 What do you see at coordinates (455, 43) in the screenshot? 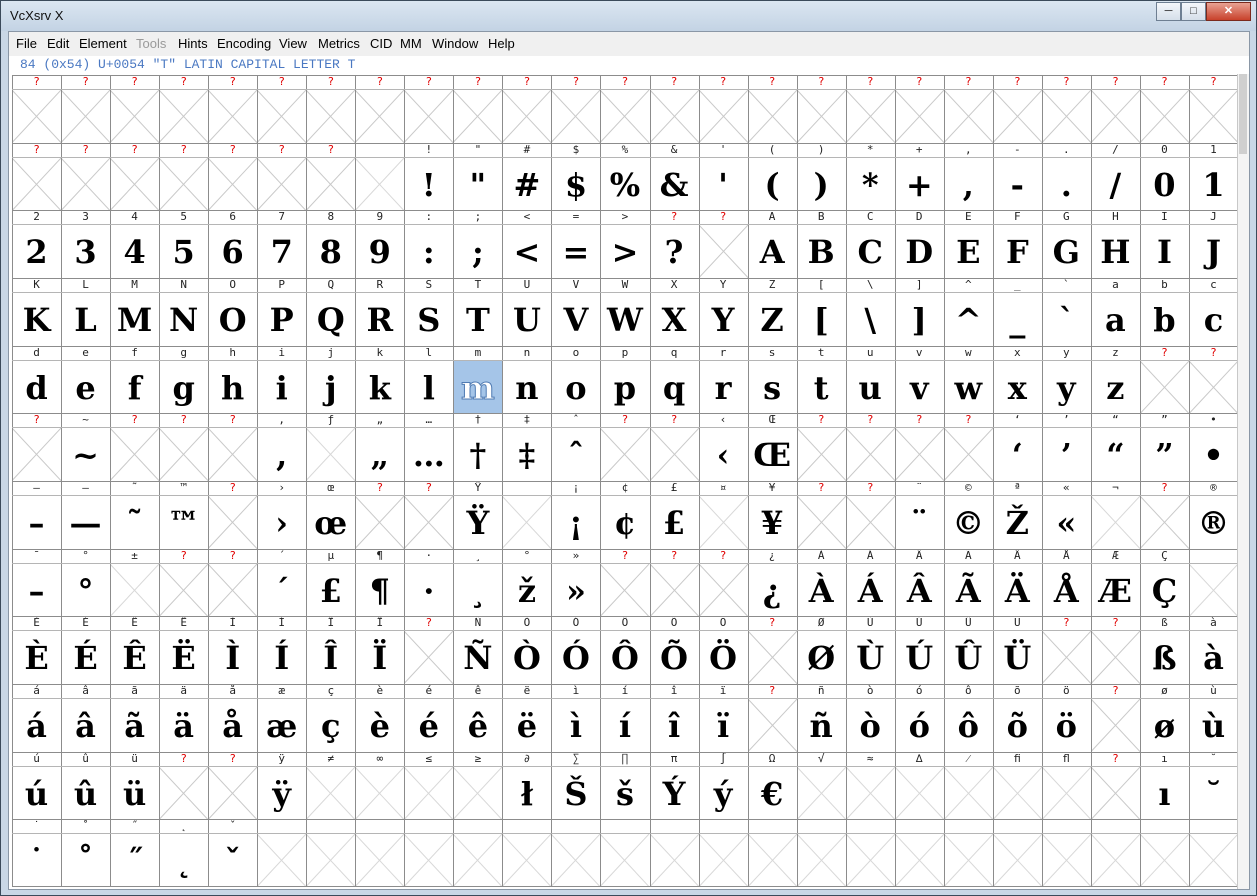
I see `menu-window: Window` at bounding box center [455, 43].